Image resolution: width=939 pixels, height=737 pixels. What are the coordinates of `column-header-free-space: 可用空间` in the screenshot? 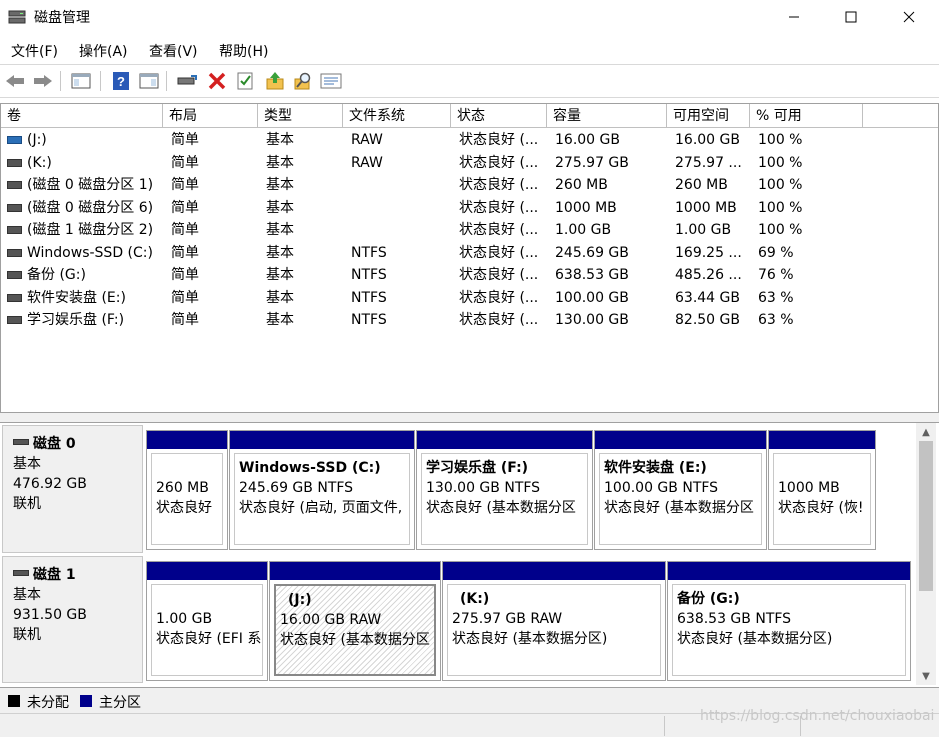 It's located at (708, 116).